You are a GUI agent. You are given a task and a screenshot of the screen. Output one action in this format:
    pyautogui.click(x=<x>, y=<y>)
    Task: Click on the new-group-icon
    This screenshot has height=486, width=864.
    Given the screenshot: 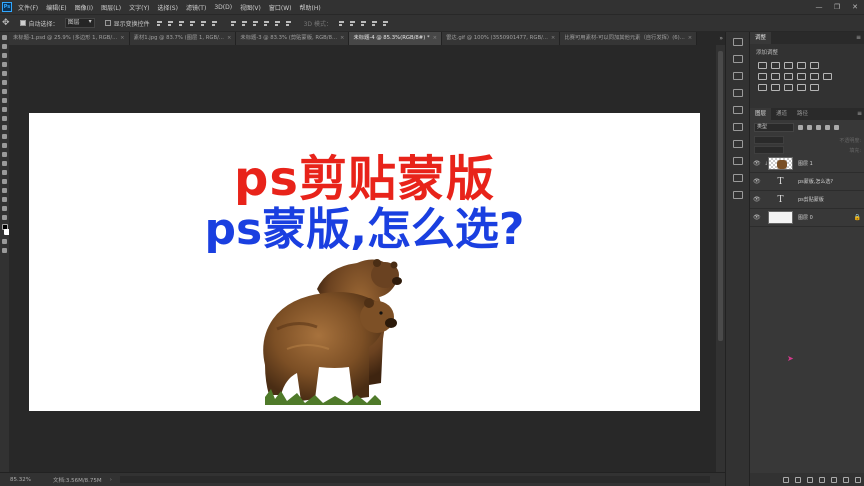 What is the action you would take?
    pyautogui.click(x=834, y=479)
    